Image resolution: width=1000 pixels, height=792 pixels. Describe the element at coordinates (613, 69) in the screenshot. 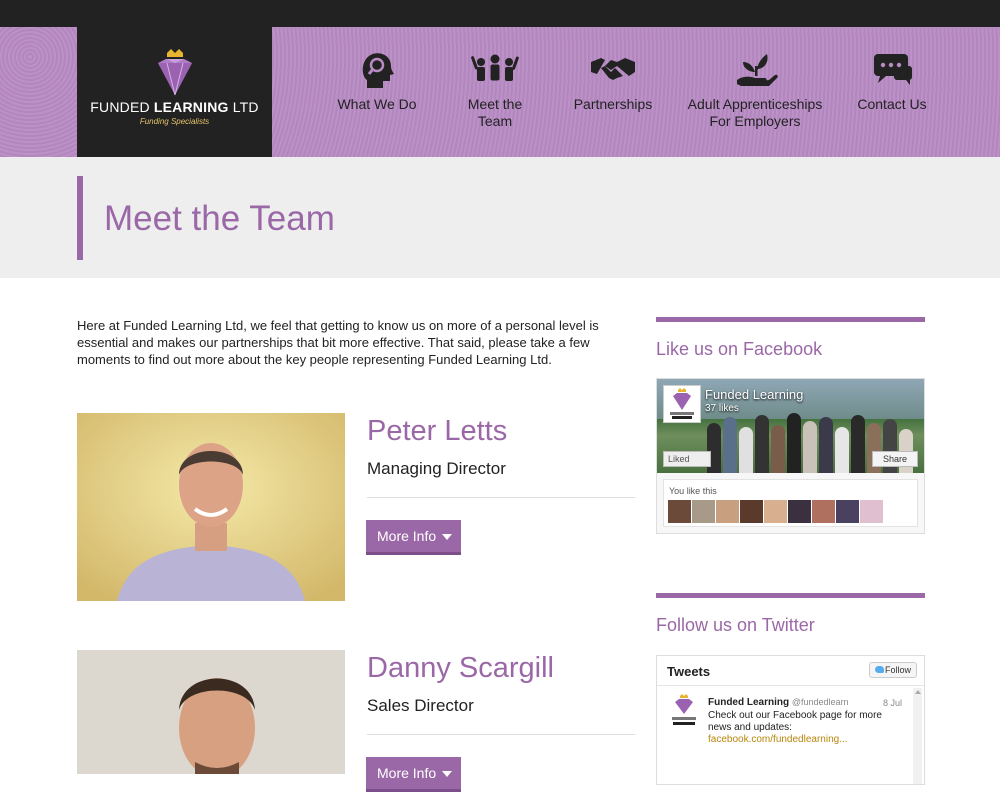

I see `handshake-icon` at that location.